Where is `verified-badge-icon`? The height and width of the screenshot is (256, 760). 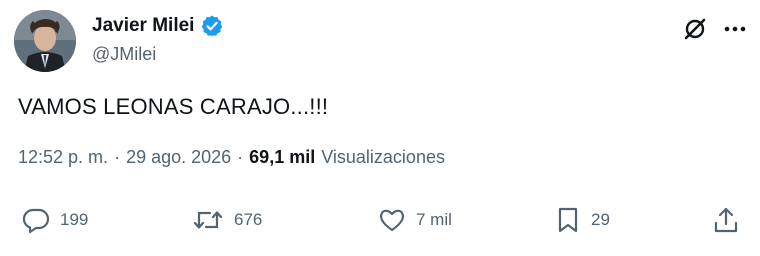 verified-badge-icon is located at coordinates (212, 26).